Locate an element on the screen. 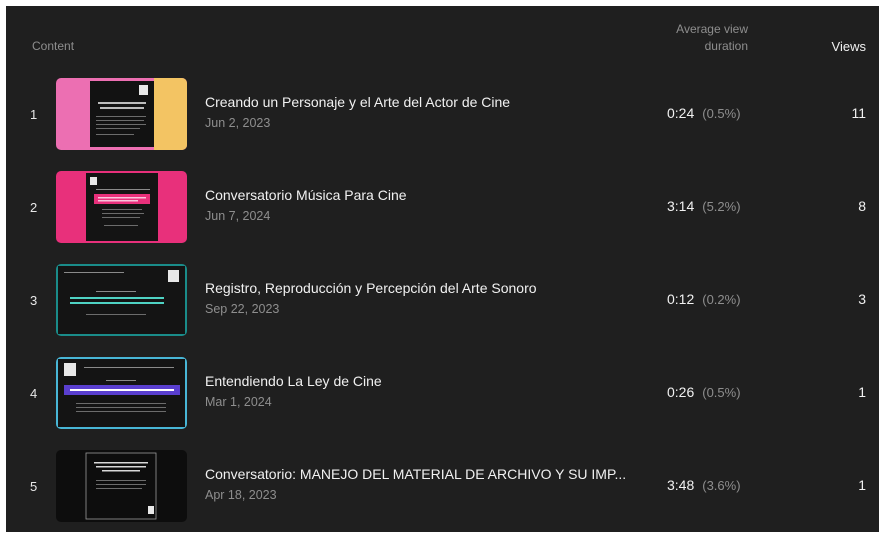  row-rank: 5 is located at coordinates (34, 486).